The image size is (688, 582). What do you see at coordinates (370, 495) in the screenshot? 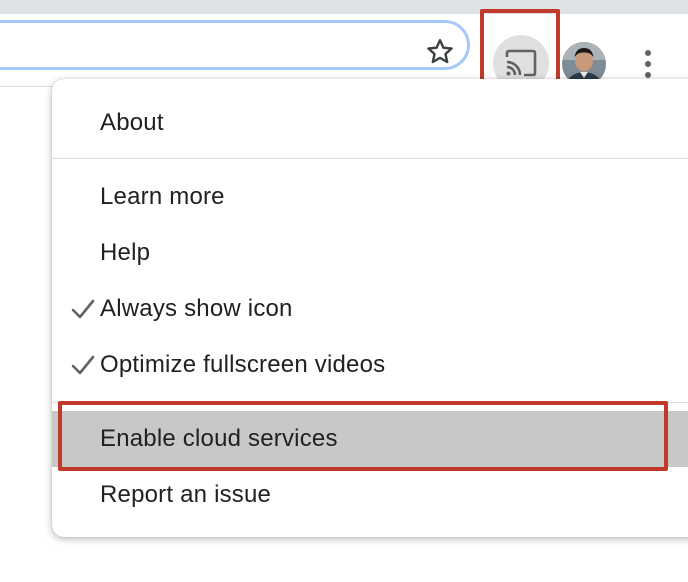
I see `menu-item-report-an-issue: Report an issue` at bounding box center [370, 495].